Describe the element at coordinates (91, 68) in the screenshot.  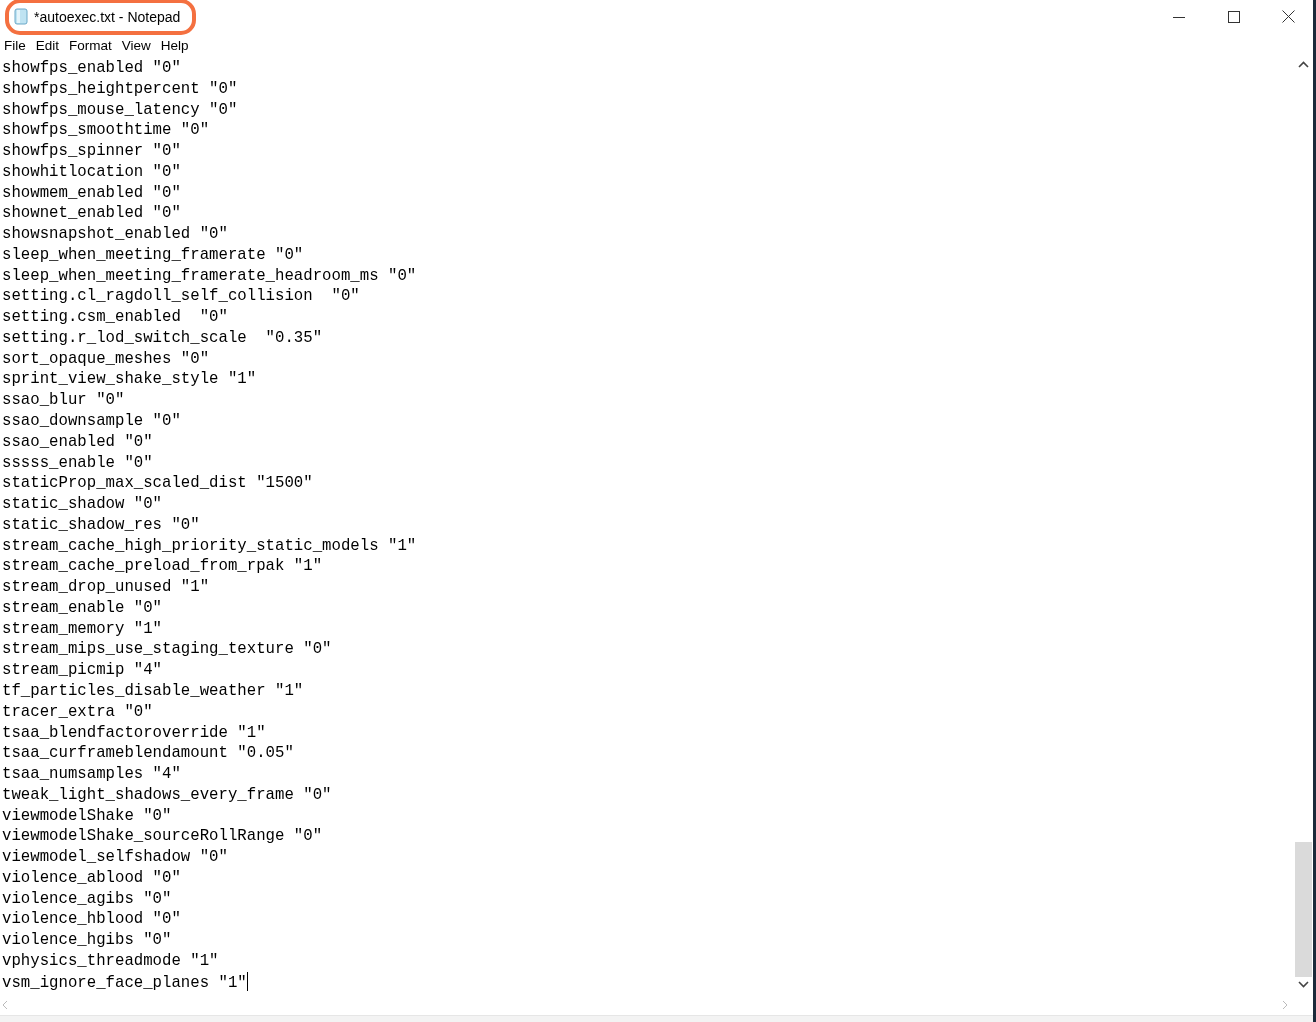
I see `text-line: showfps_enabled "0"` at that location.